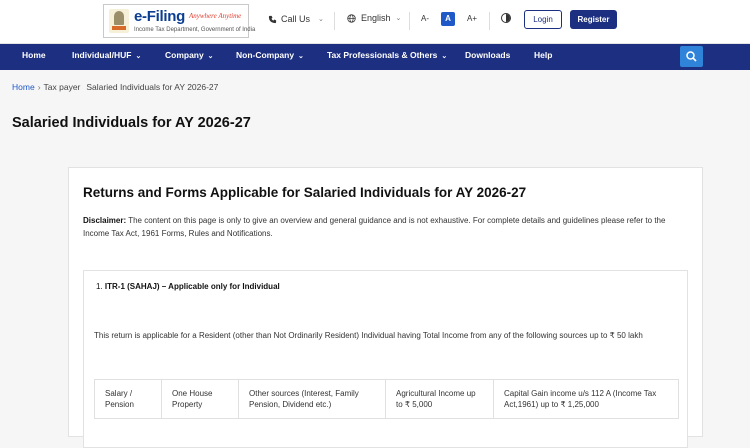 The width and height of the screenshot is (750, 448). What do you see at coordinates (440, 399) in the screenshot?
I see `income-source-cell: Agricultural Income up to ₹ 5,000` at bounding box center [440, 399].